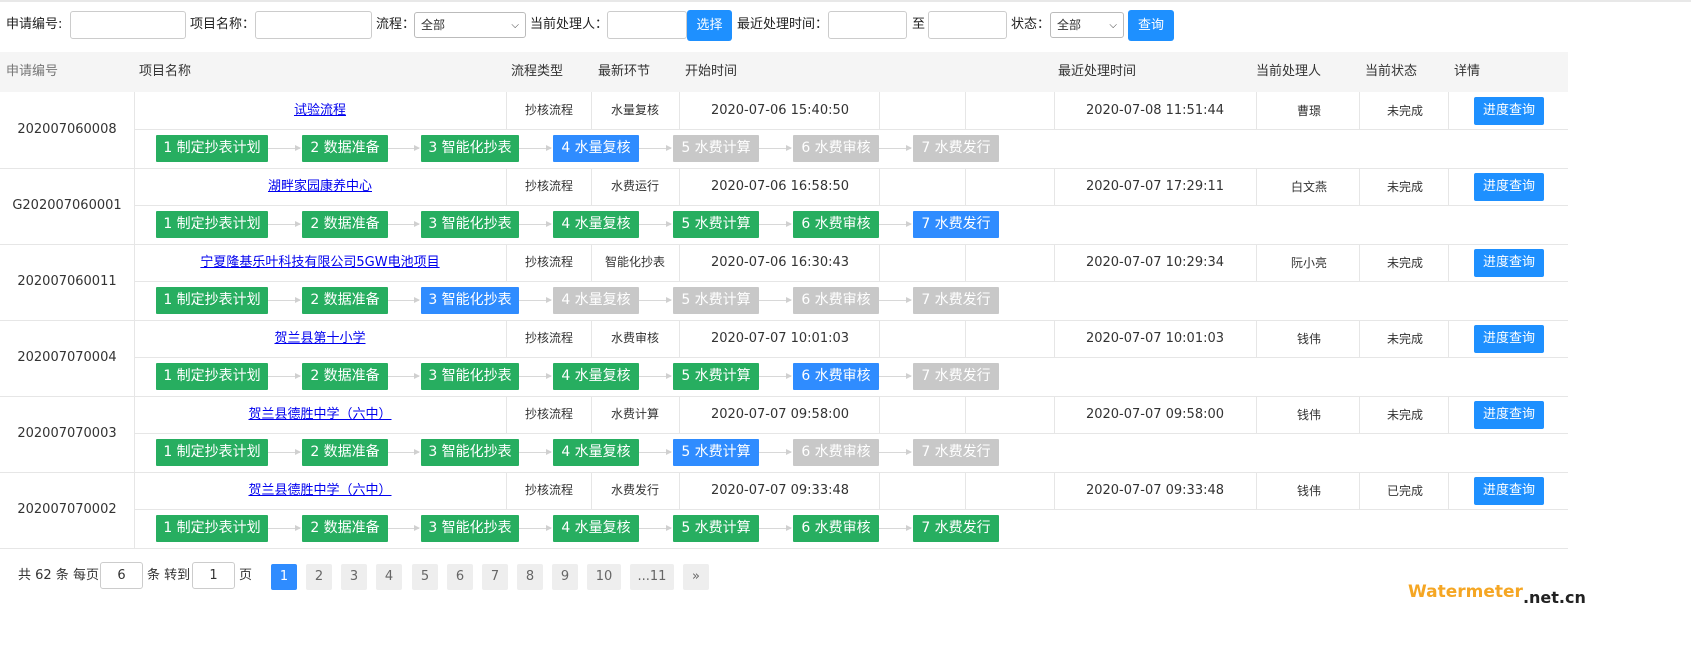  Describe the element at coordinates (169, 575) in the screenshot. I see `jump-label: 条 转到` at that location.